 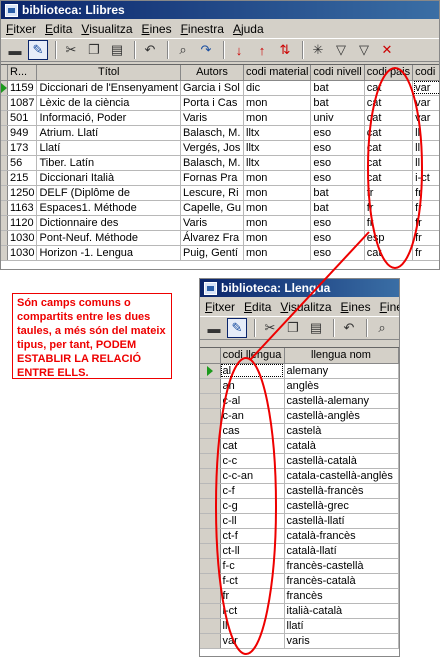 I want to click on column-header: codi material, so click(x=277, y=73).